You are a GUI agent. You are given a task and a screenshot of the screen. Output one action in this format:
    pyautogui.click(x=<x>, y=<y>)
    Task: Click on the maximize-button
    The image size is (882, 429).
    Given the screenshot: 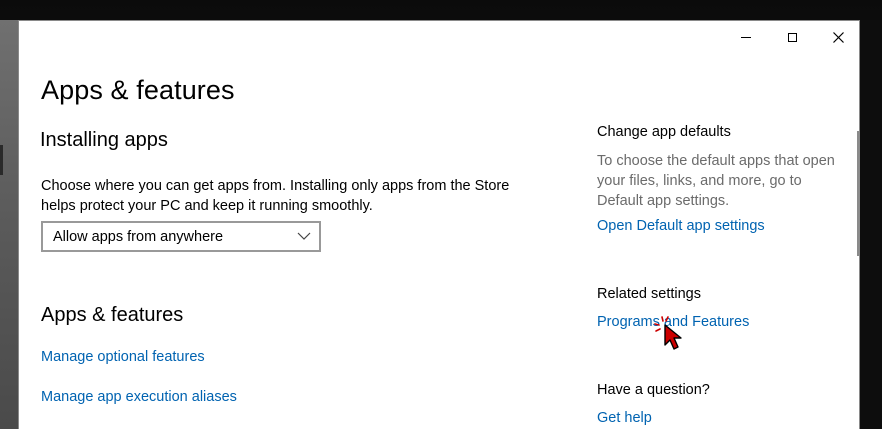 What is the action you would take?
    pyautogui.click(x=792, y=37)
    